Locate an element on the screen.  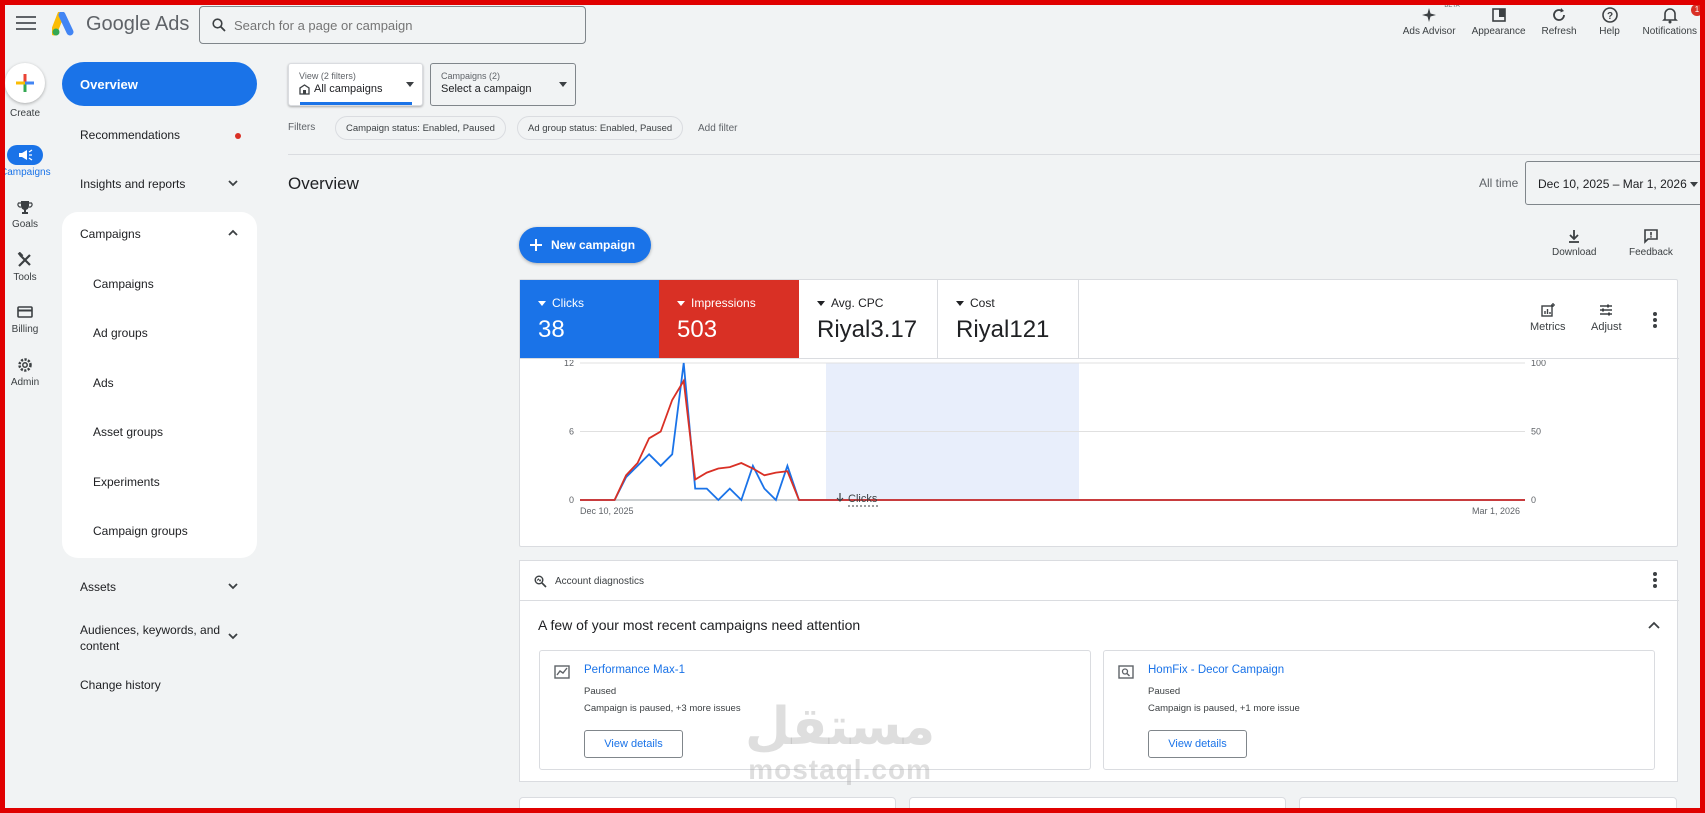
metric-label: Impressions is located at coordinates (723, 303).